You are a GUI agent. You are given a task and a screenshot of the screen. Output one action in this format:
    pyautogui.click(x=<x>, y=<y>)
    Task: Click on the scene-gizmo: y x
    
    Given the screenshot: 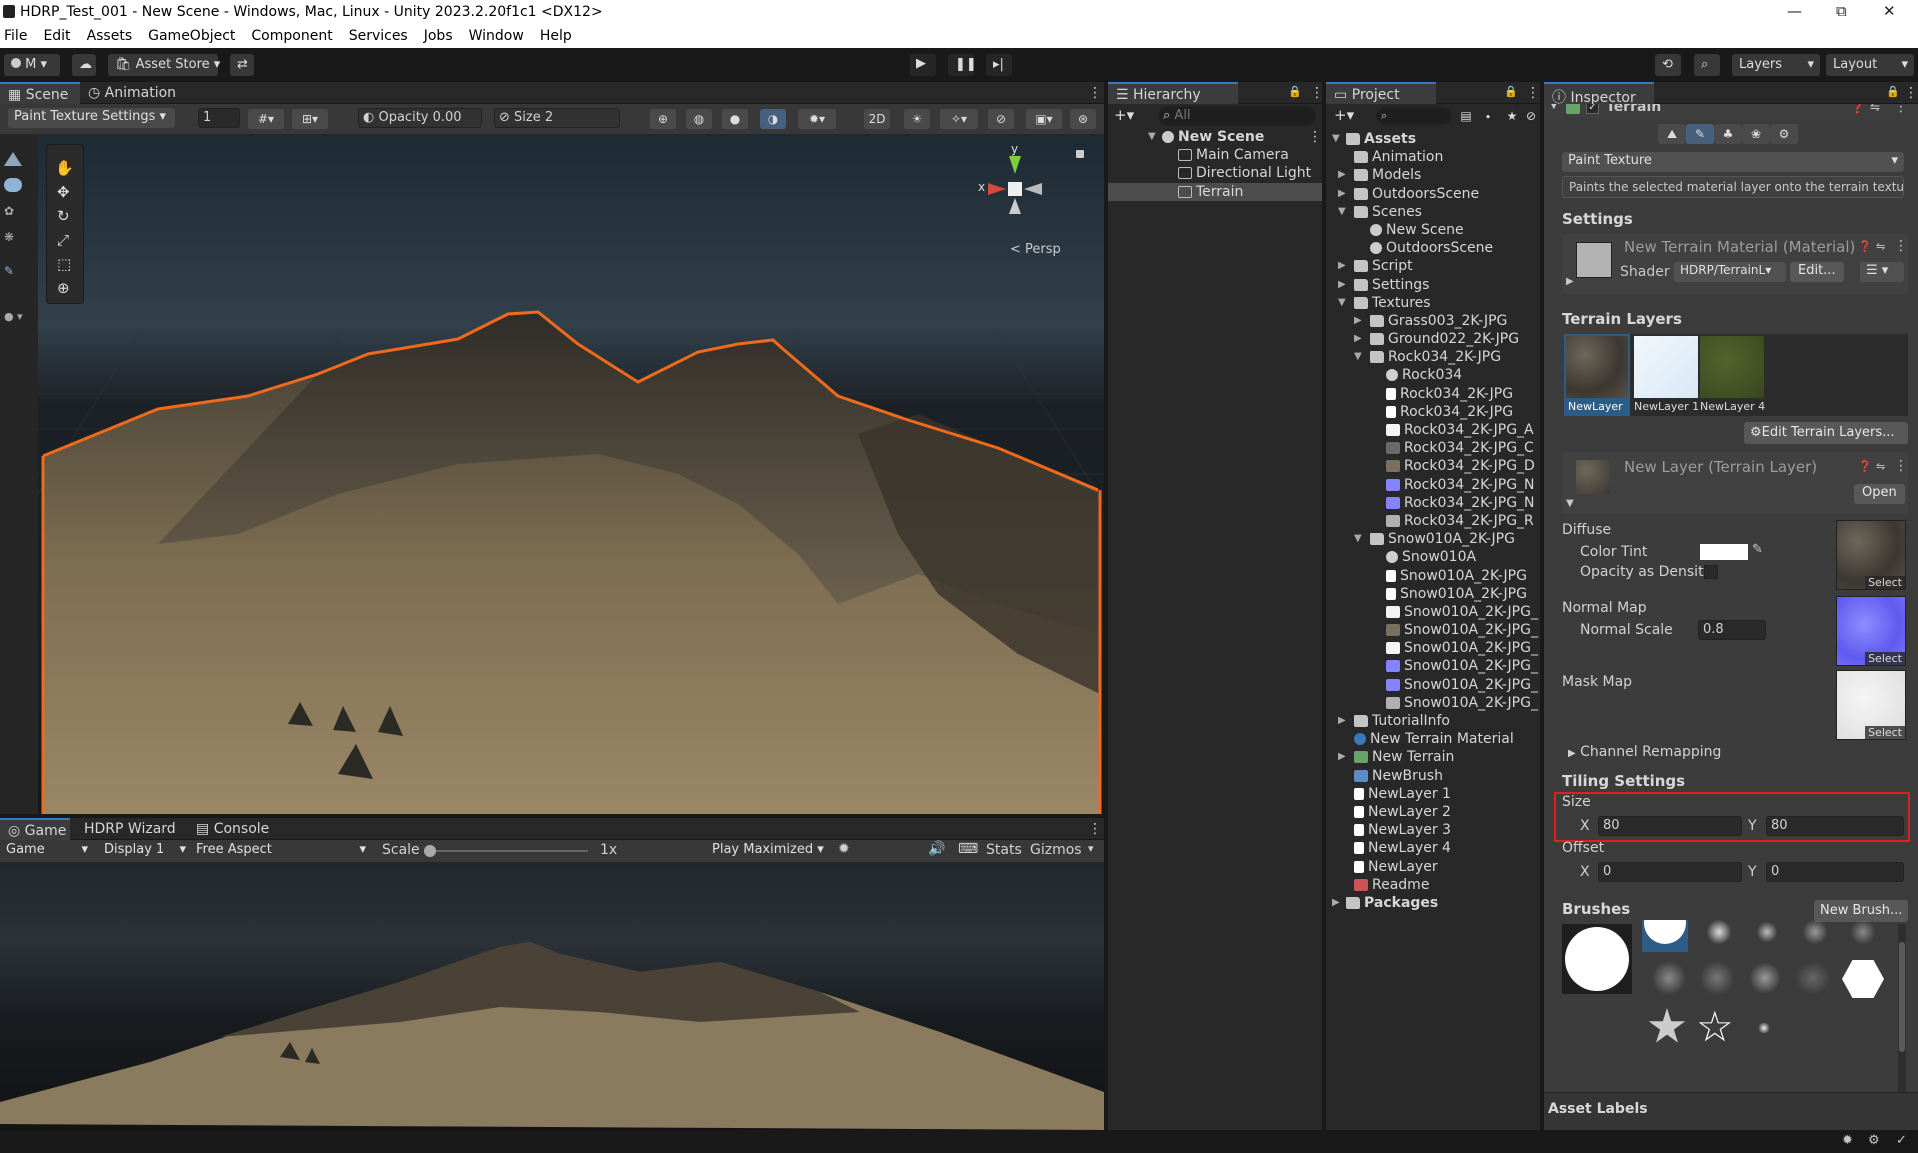 What is the action you would take?
    pyautogui.click(x=1018, y=185)
    